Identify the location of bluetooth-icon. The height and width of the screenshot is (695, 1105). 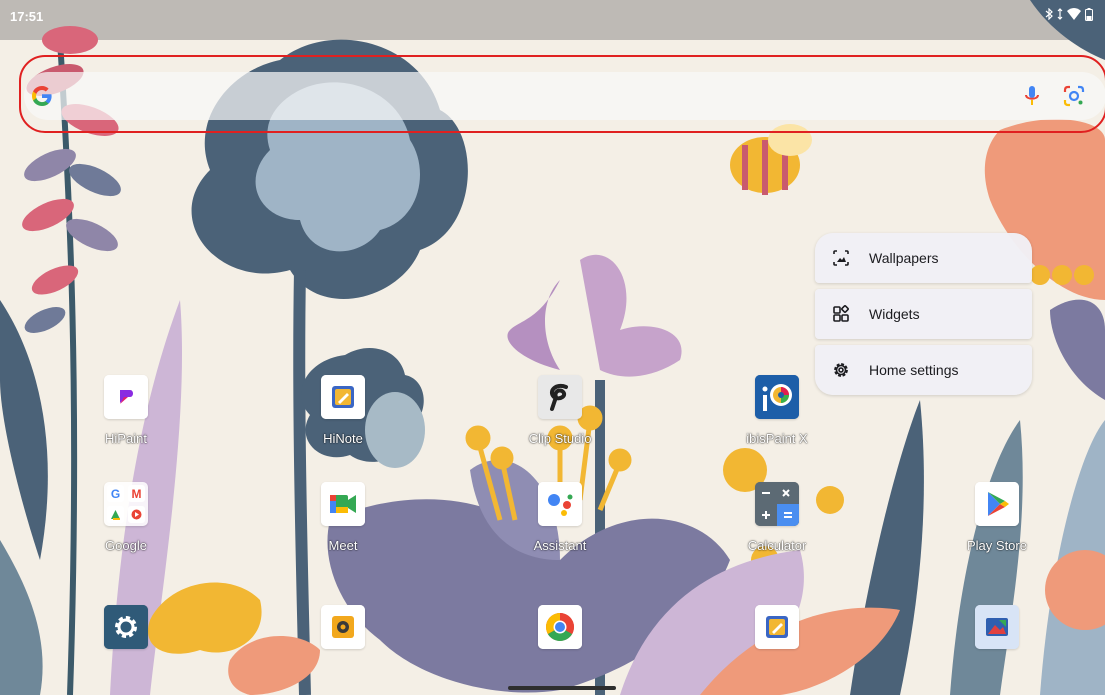
(1049, 14).